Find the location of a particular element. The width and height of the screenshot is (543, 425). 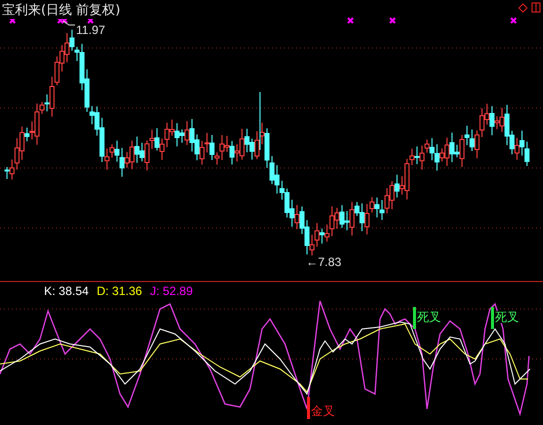

signal-label: 金叉 is located at coordinates (323, 411).